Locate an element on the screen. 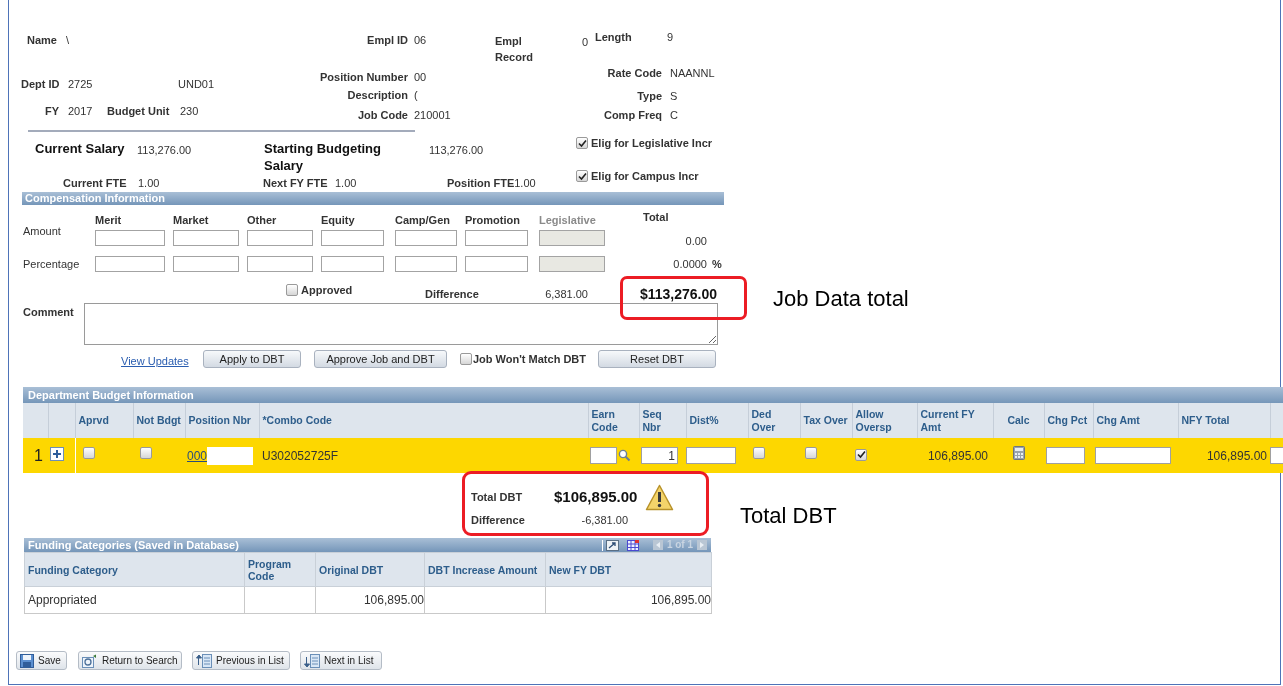 This screenshot has height=686, width=1283. field-value: 2017 is located at coordinates (81, 111).